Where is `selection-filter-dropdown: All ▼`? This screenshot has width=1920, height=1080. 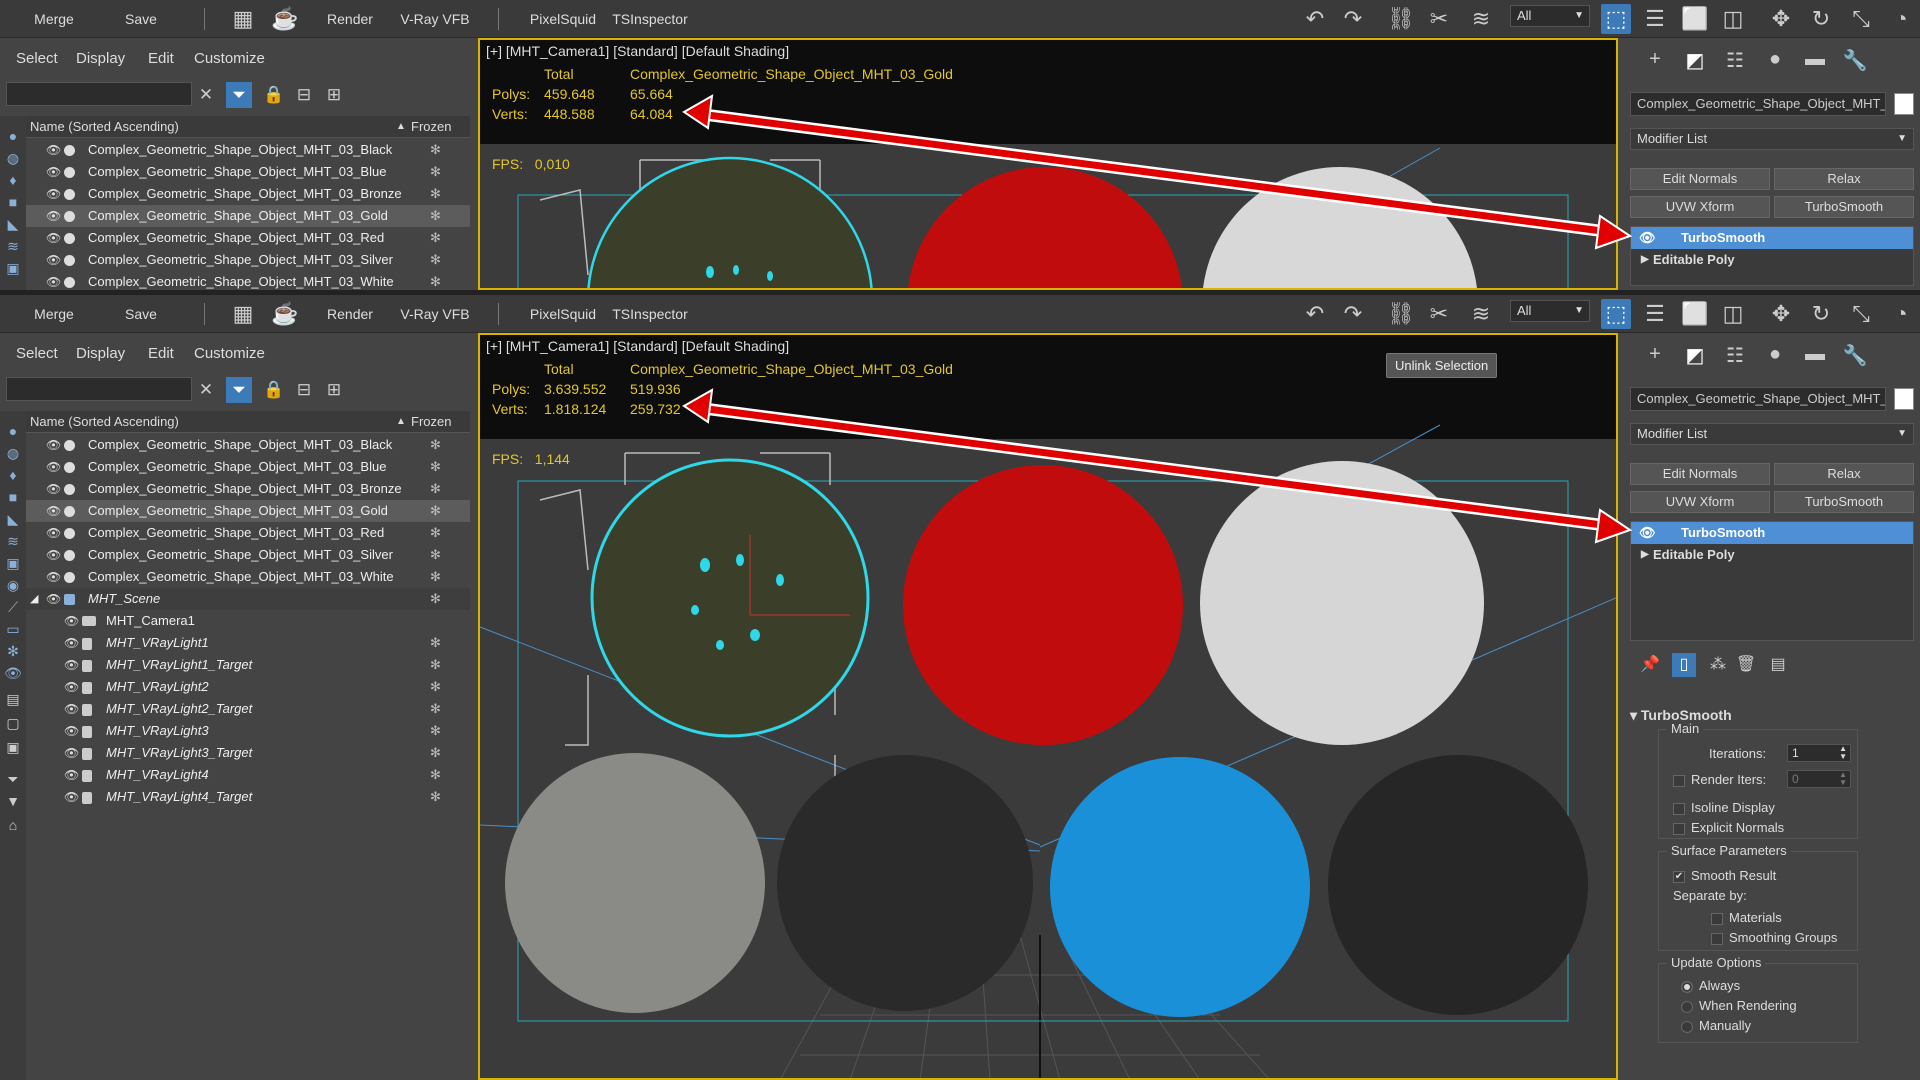
selection-filter-dropdown: All ▼ is located at coordinates (1550, 16).